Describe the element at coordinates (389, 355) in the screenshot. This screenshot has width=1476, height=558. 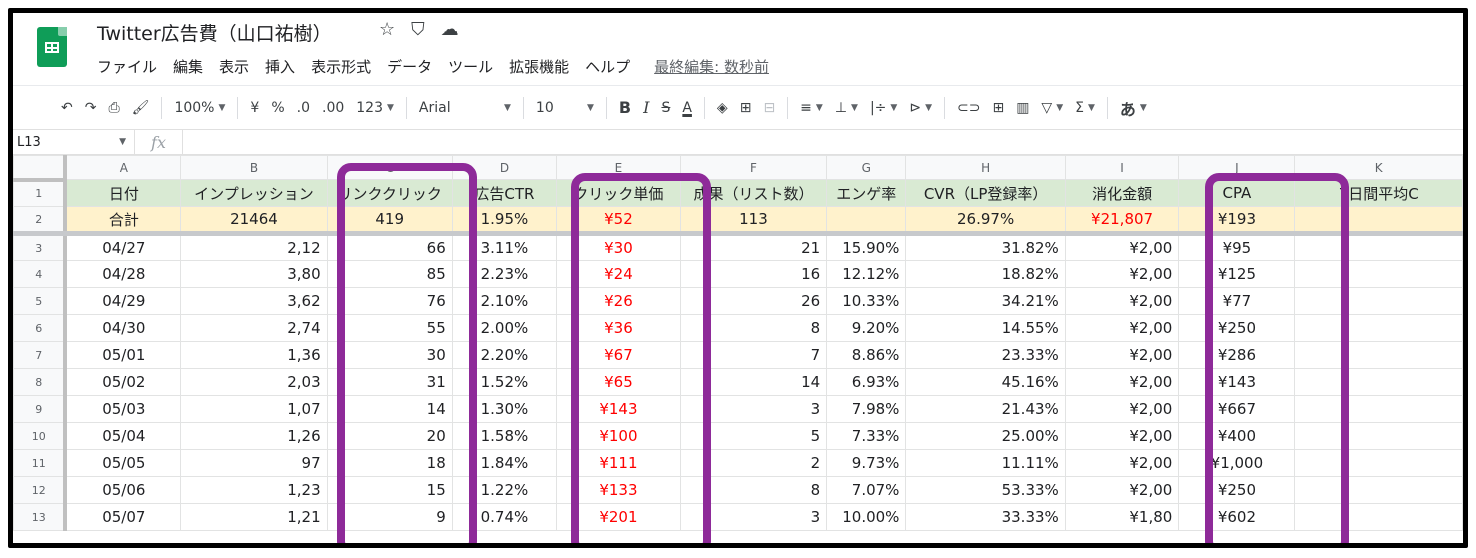
I see `cell: 30` at that location.